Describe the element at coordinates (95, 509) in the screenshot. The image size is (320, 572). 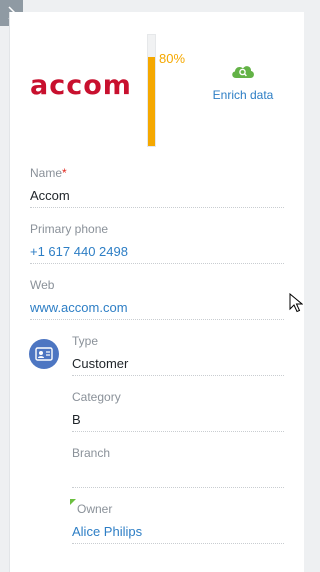
I see `owner-label: Owner` at that location.